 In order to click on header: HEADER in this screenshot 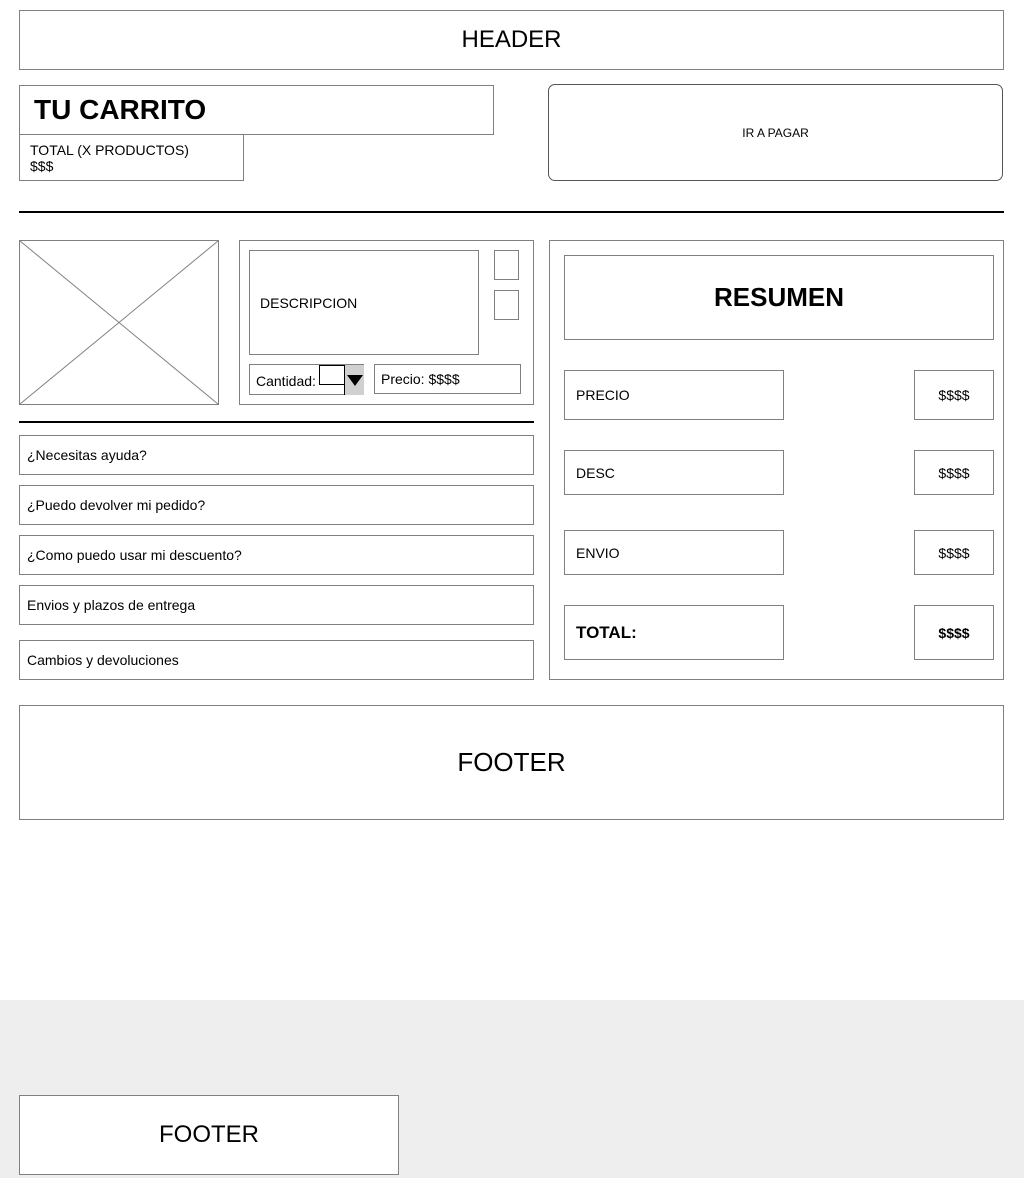, I will do `click(511, 40)`.